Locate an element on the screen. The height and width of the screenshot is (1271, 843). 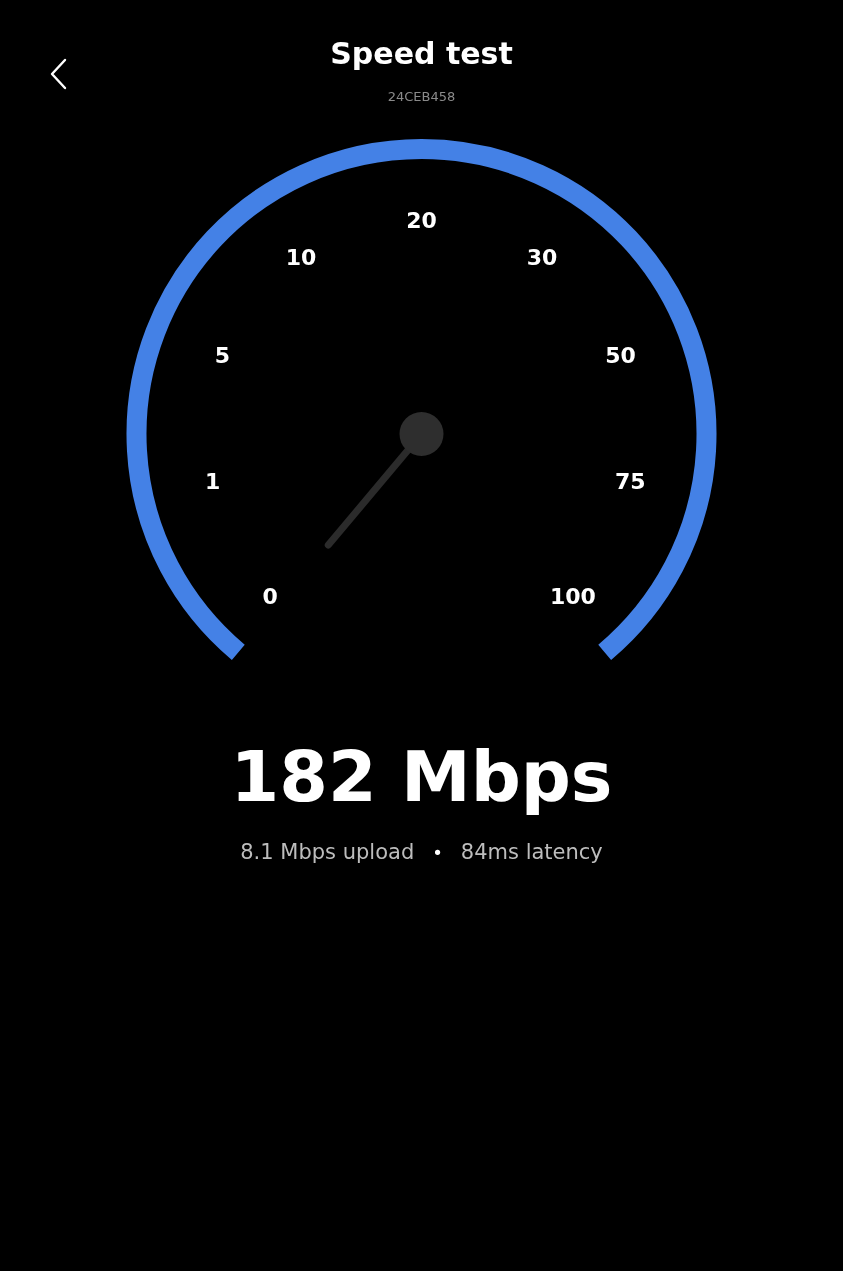
latency: 84ms latency is located at coordinates (531, 852).